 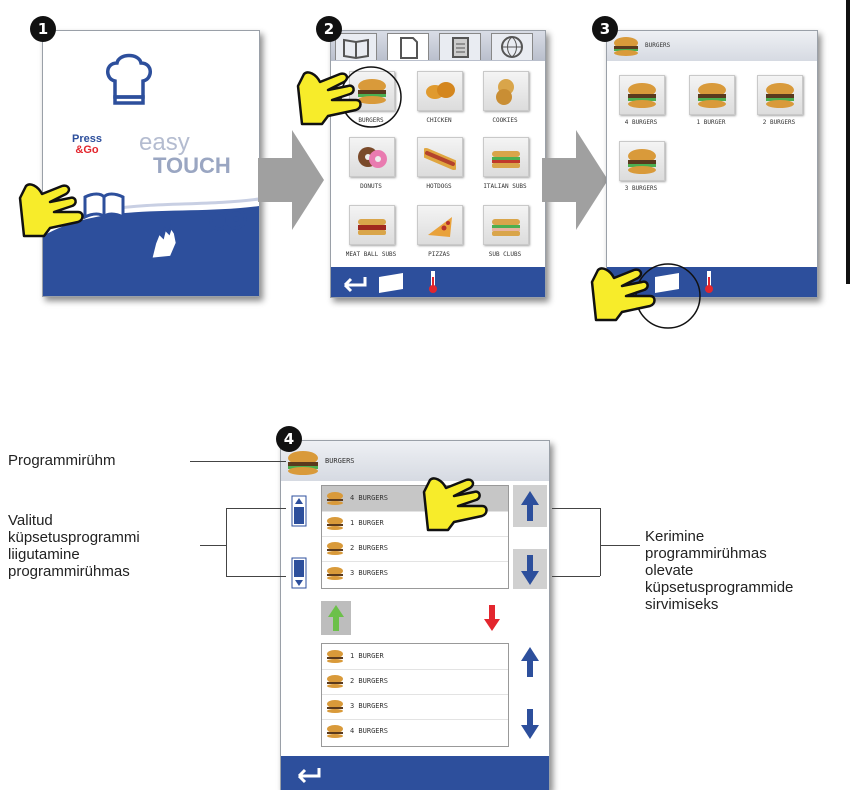 I want to click on caption-line: küpsetusprogrammi, so click(x=74, y=537).